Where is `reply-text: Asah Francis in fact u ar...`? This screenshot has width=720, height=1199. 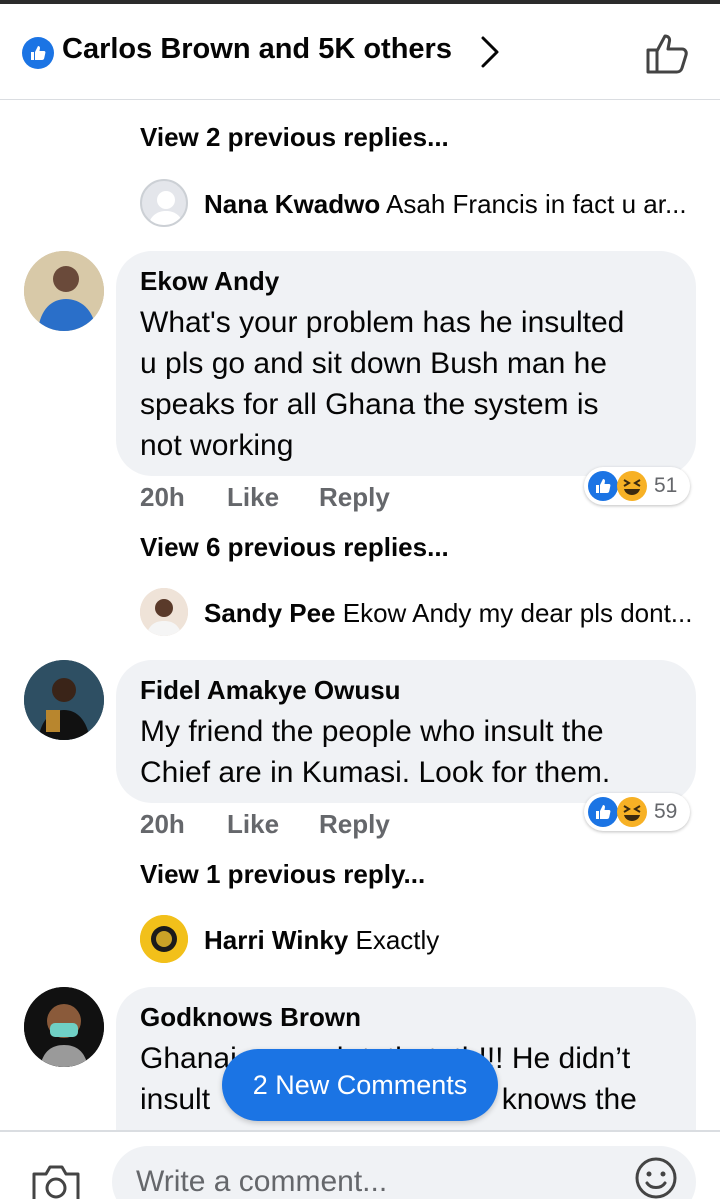
reply-text: Asah Francis in fact u ar... is located at coordinates (536, 204).